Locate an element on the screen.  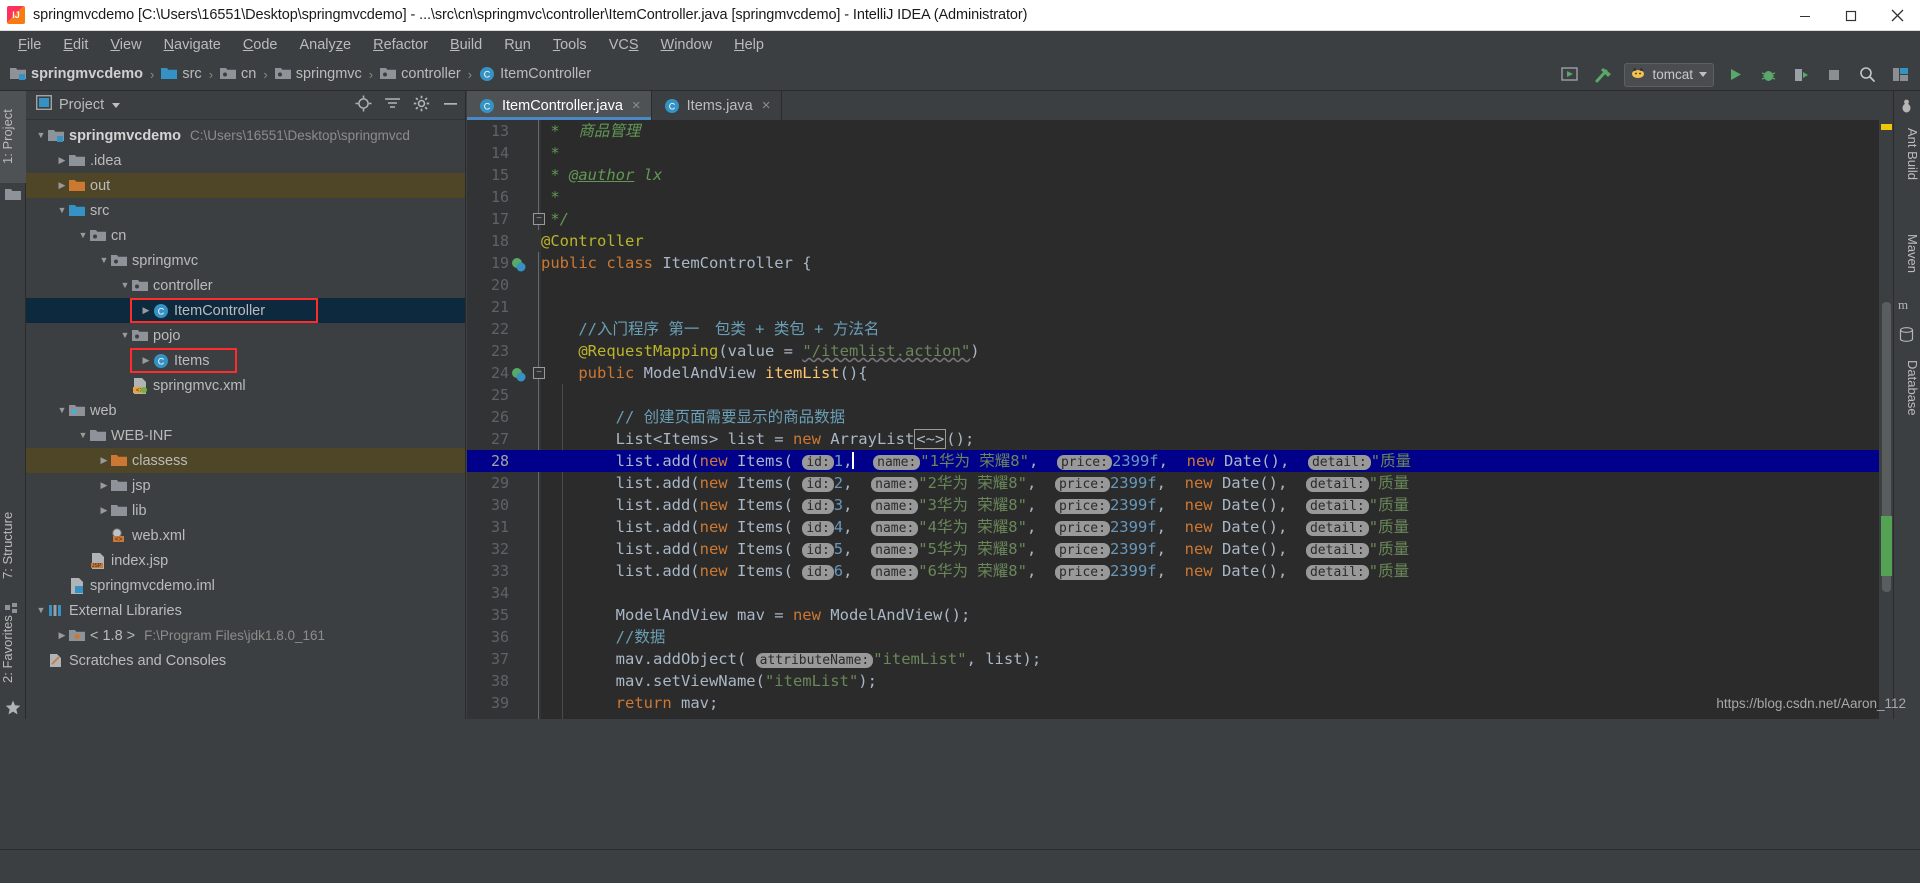
menu-item-run: Run is located at coordinates (517, 45).